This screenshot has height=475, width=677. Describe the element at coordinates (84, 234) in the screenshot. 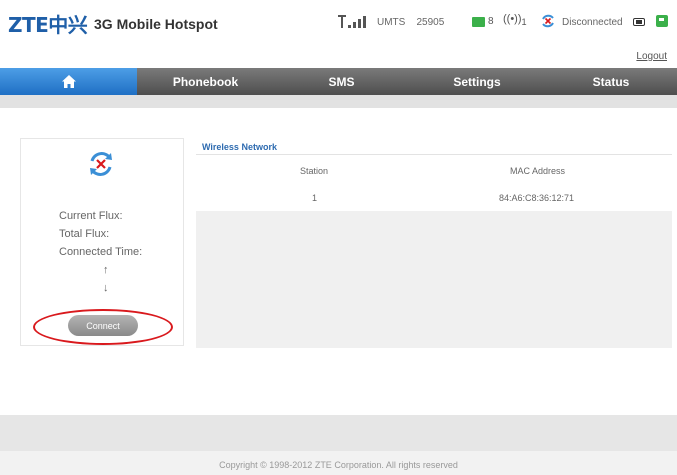

I see `total-flux-label: Total Flux:` at that location.